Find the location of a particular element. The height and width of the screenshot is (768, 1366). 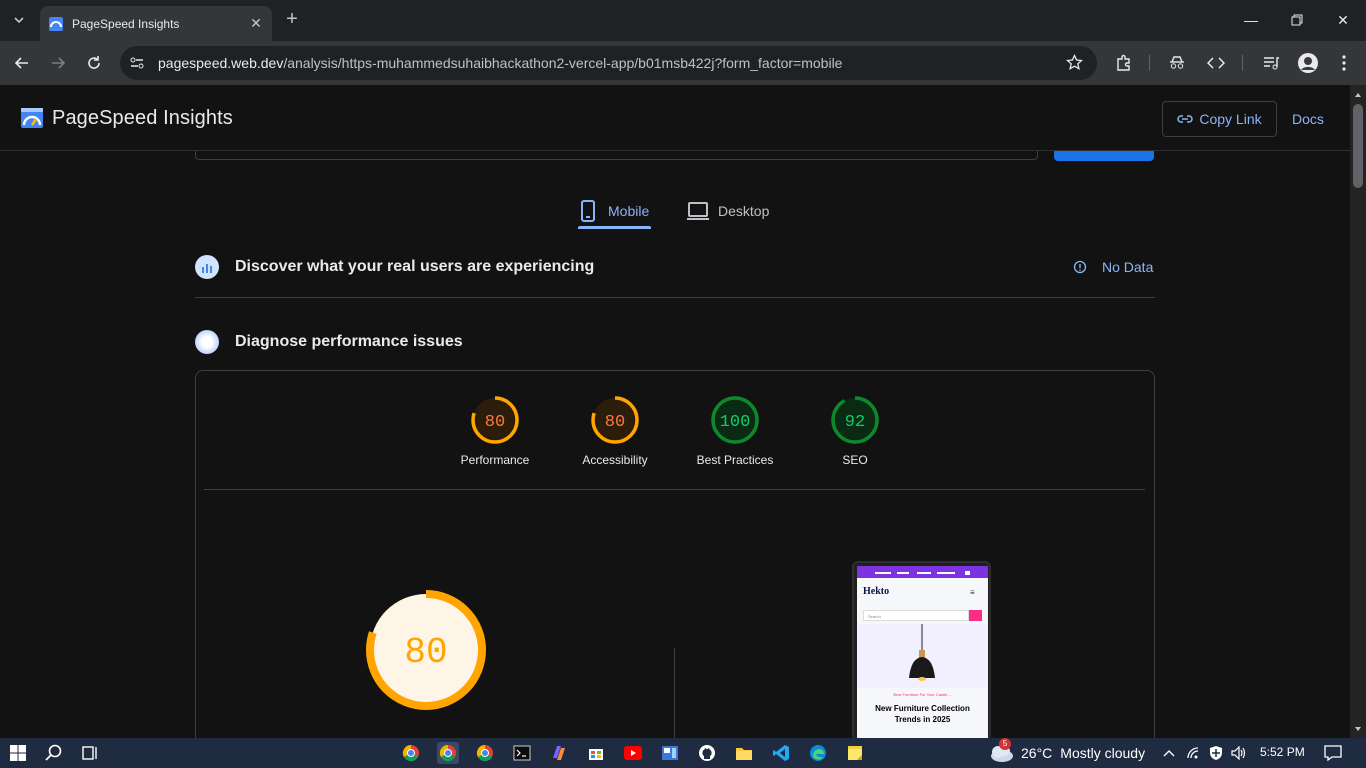

chrome-taskbar-icon is located at coordinates (411, 753).